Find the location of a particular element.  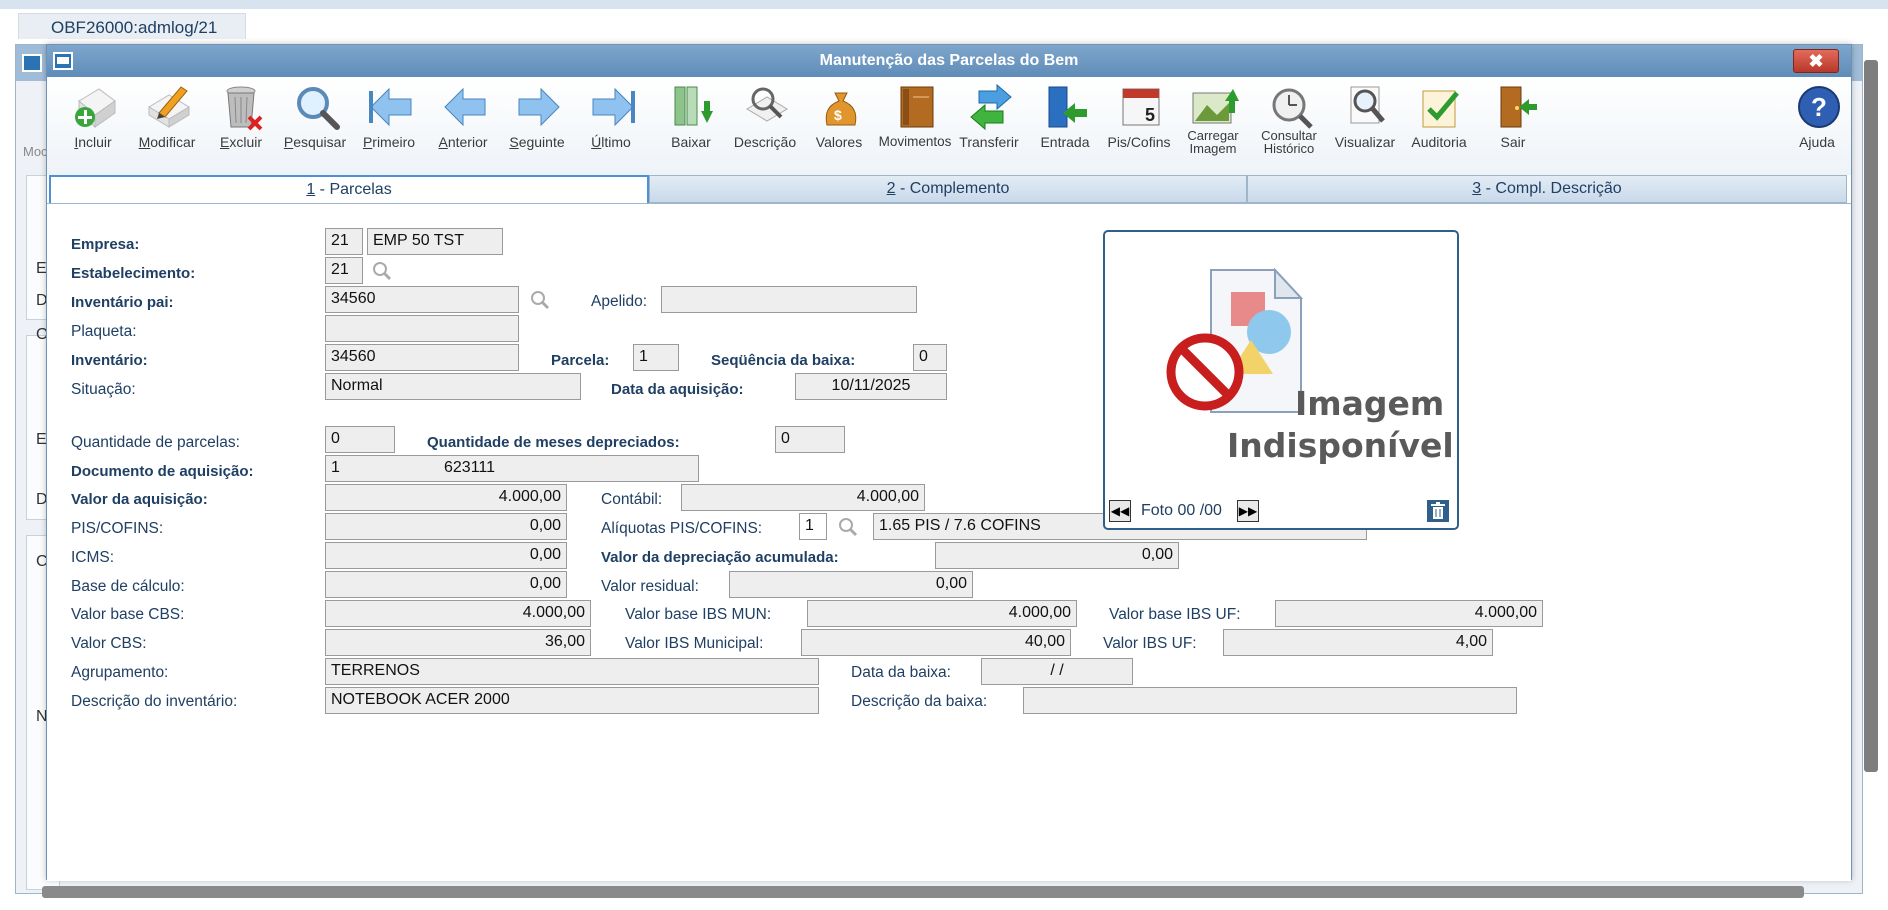

background-window-icon is located at coordinates (32, 63).